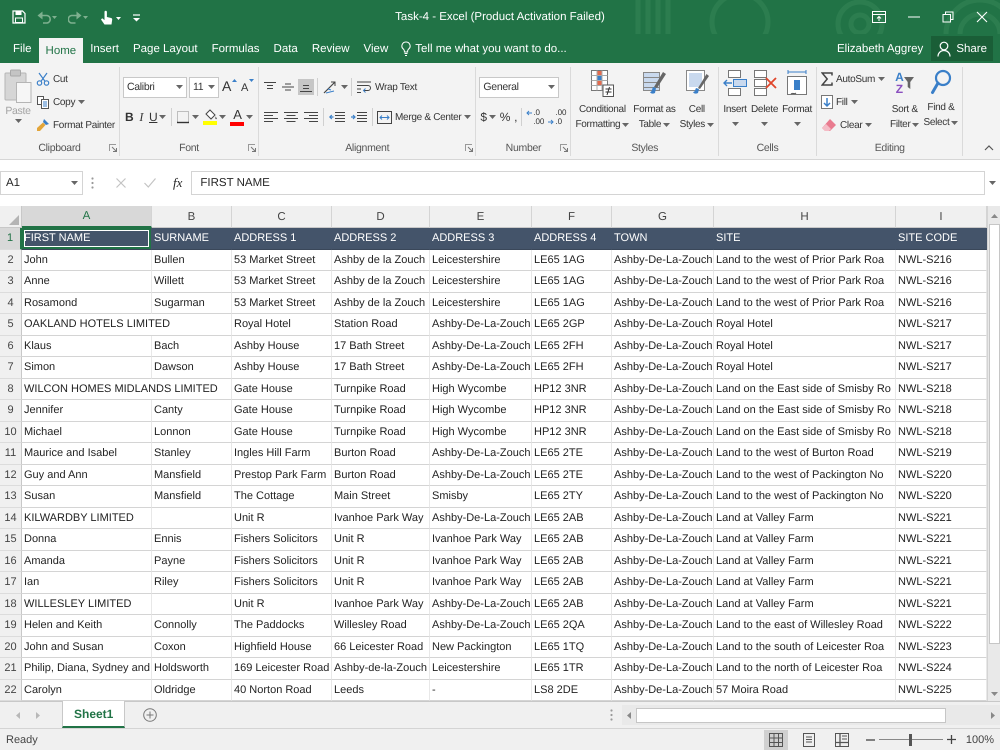 This screenshot has height=750, width=1000. What do you see at coordinates (75, 102) in the screenshot?
I see `copy-button: Copy` at bounding box center [75, 102].